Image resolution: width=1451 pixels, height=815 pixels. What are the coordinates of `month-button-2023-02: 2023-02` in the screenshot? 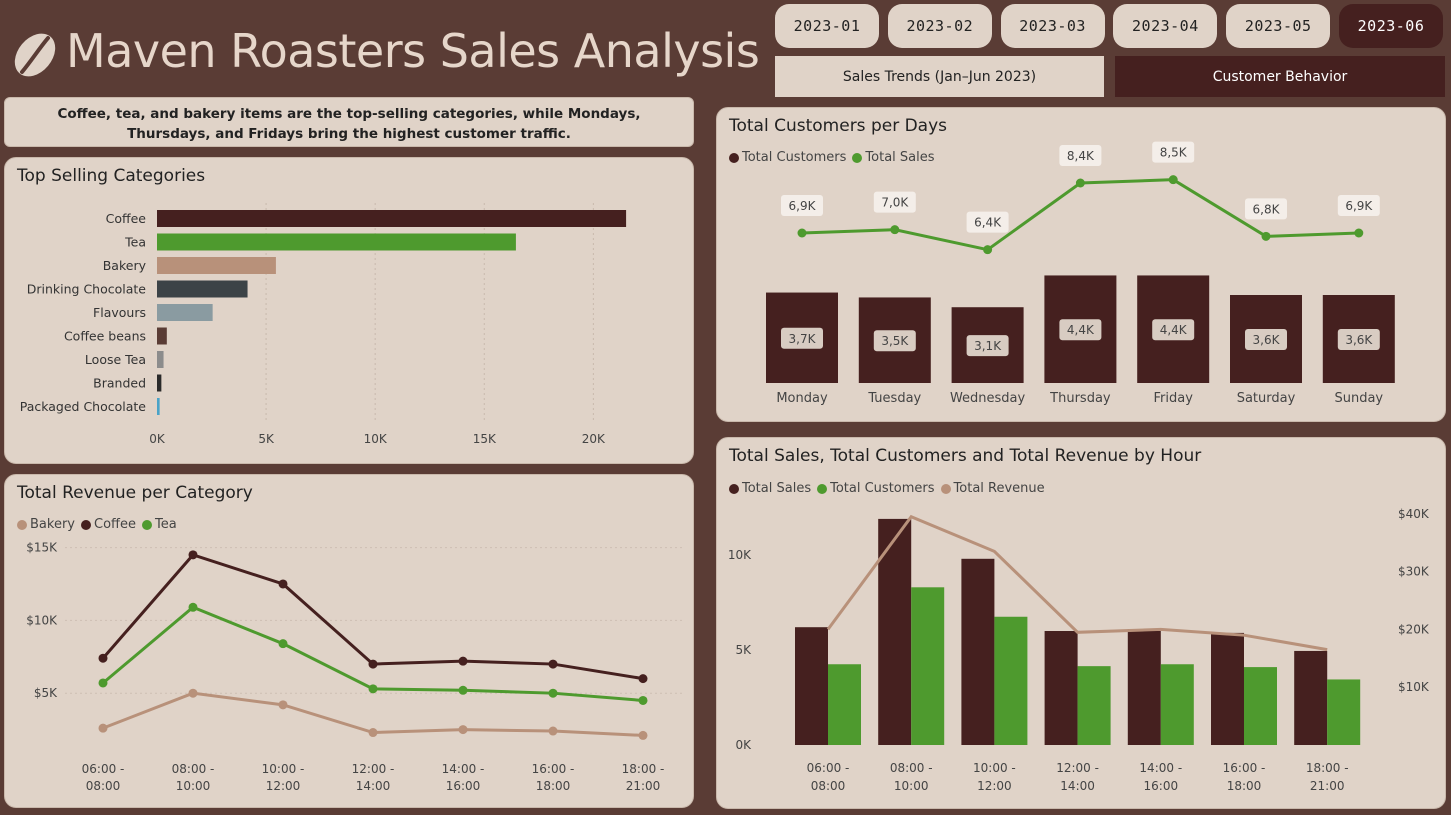 It's located at (939, 26).